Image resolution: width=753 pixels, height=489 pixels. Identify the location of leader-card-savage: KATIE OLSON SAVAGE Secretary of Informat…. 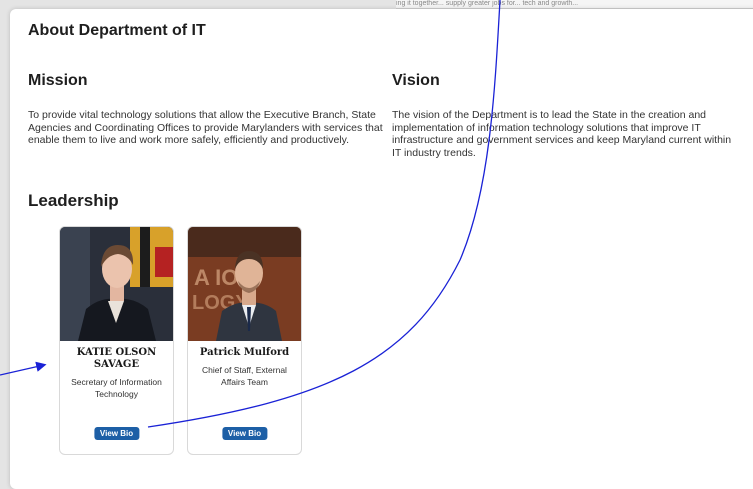
(116, 340).